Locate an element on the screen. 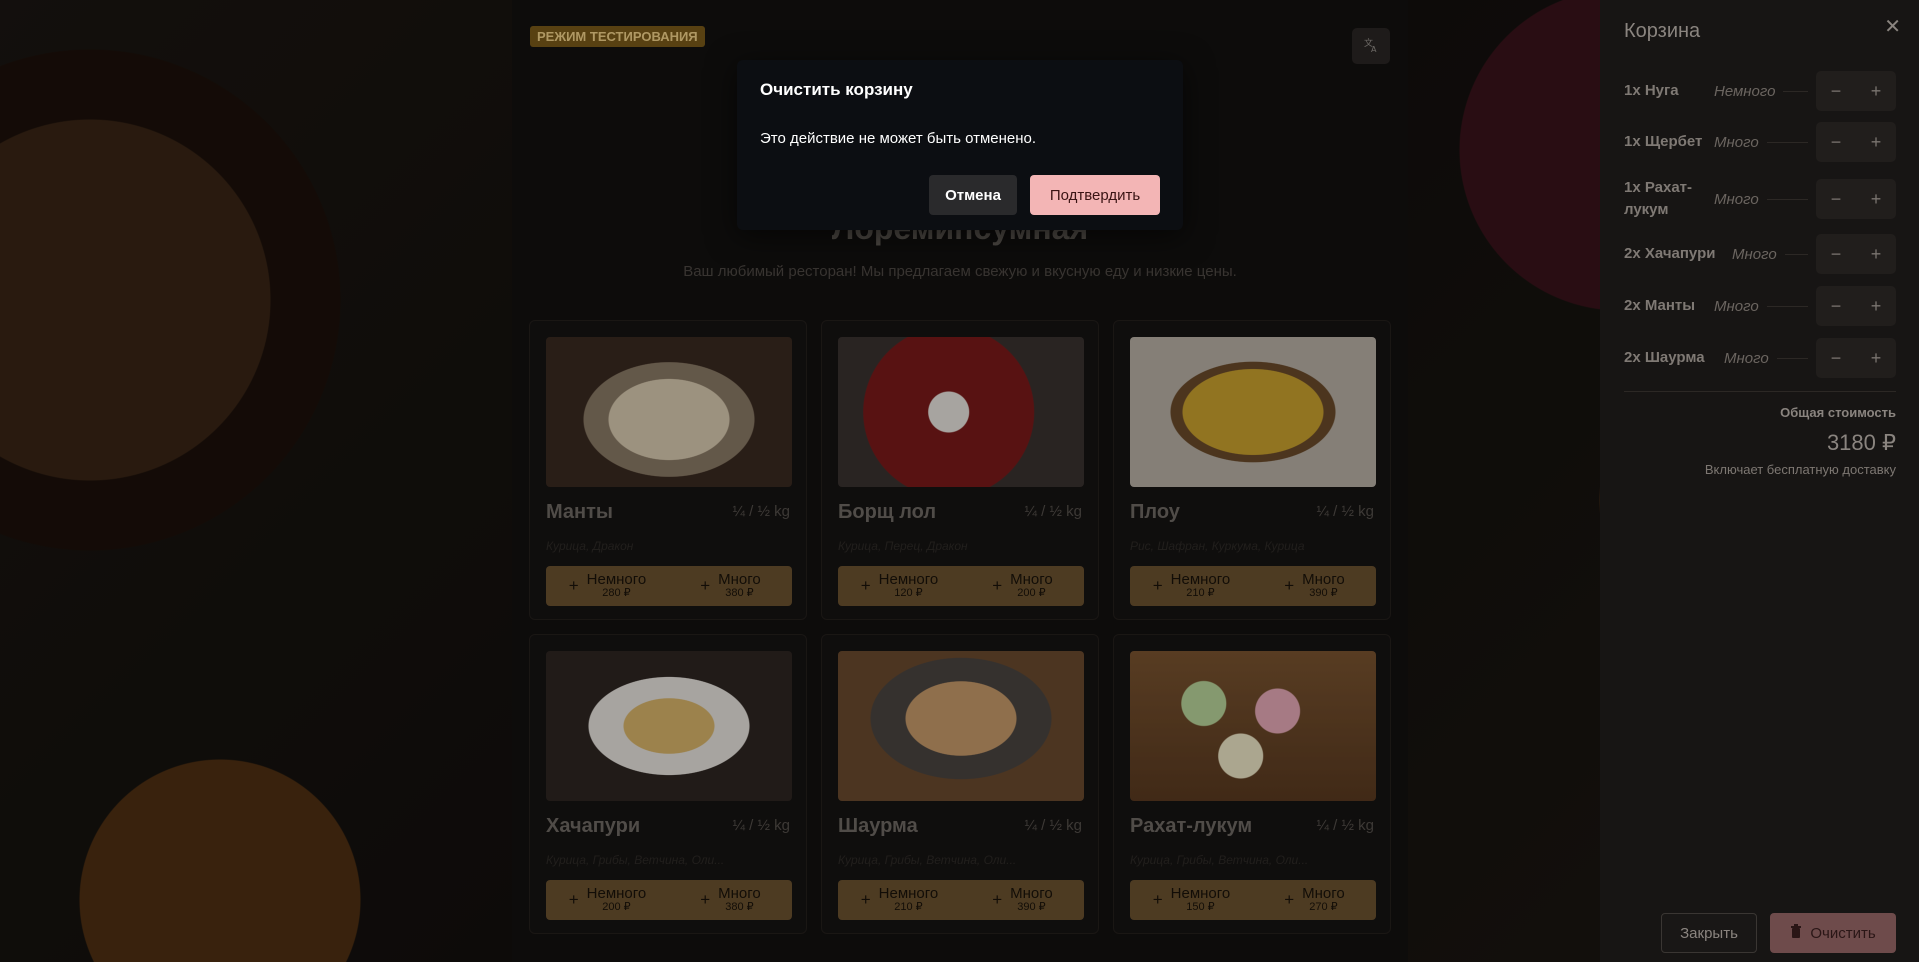 The height and width of the screenshot is (962, 1919). cart-item: 2x Хачапури Много − + is located at coordinates (1760, 254).